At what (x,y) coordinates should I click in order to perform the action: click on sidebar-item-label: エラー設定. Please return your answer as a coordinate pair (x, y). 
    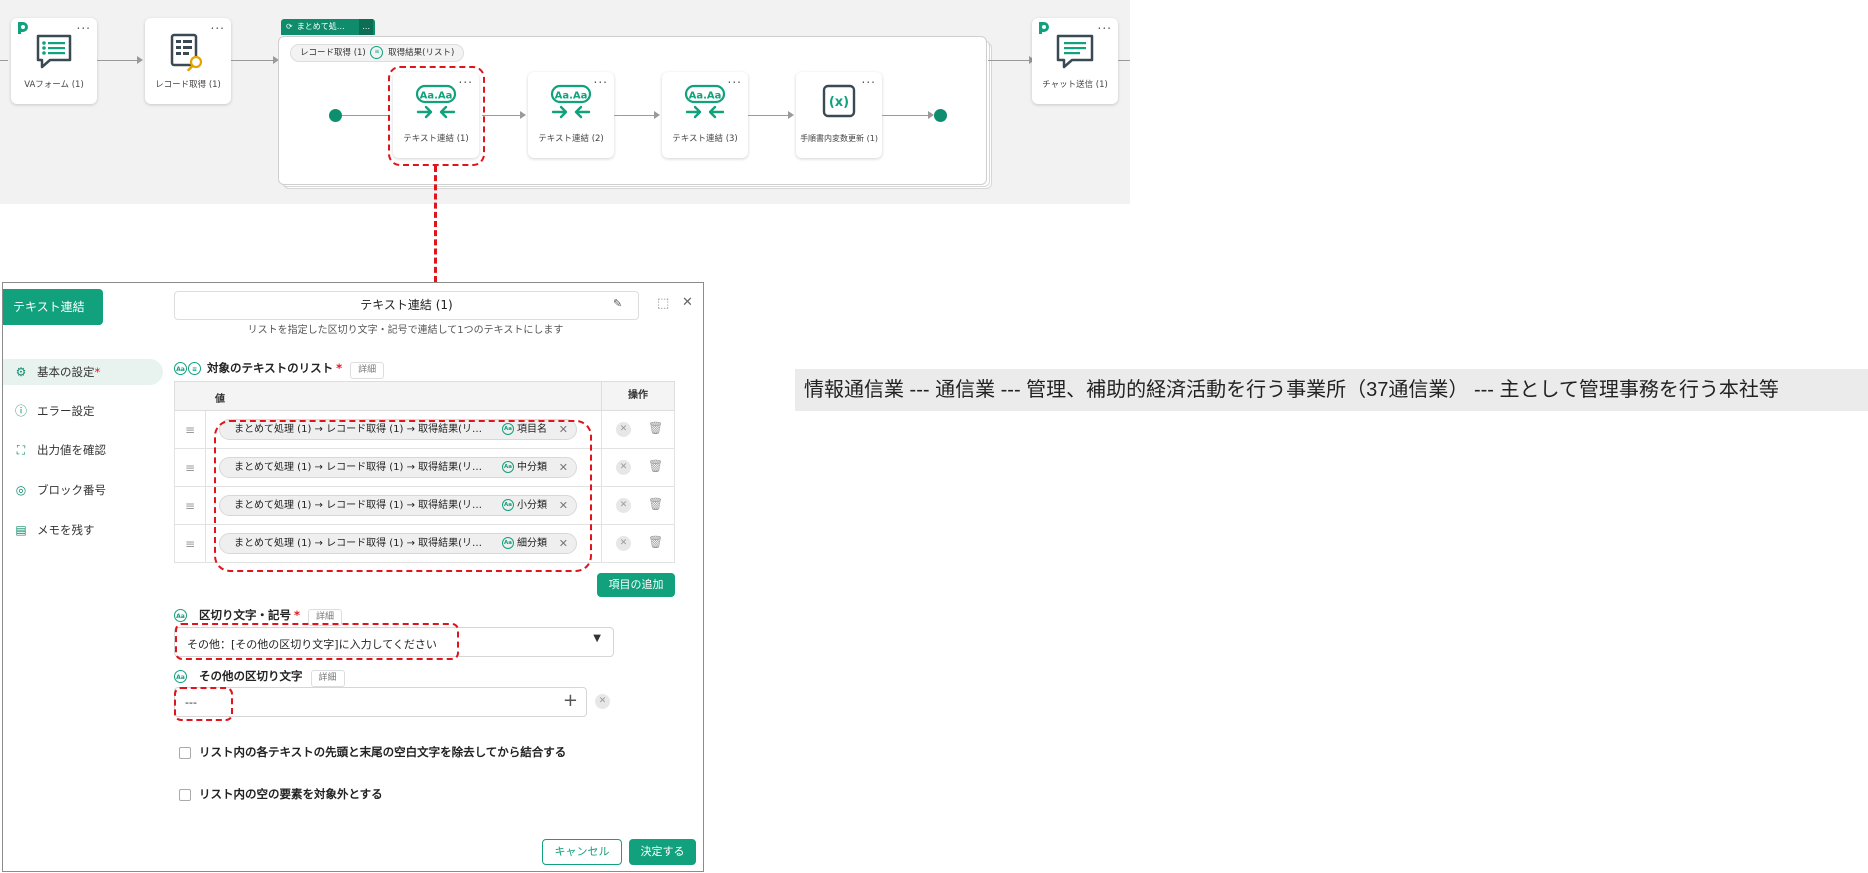
    Looking at the image, I should click on (66, 411).